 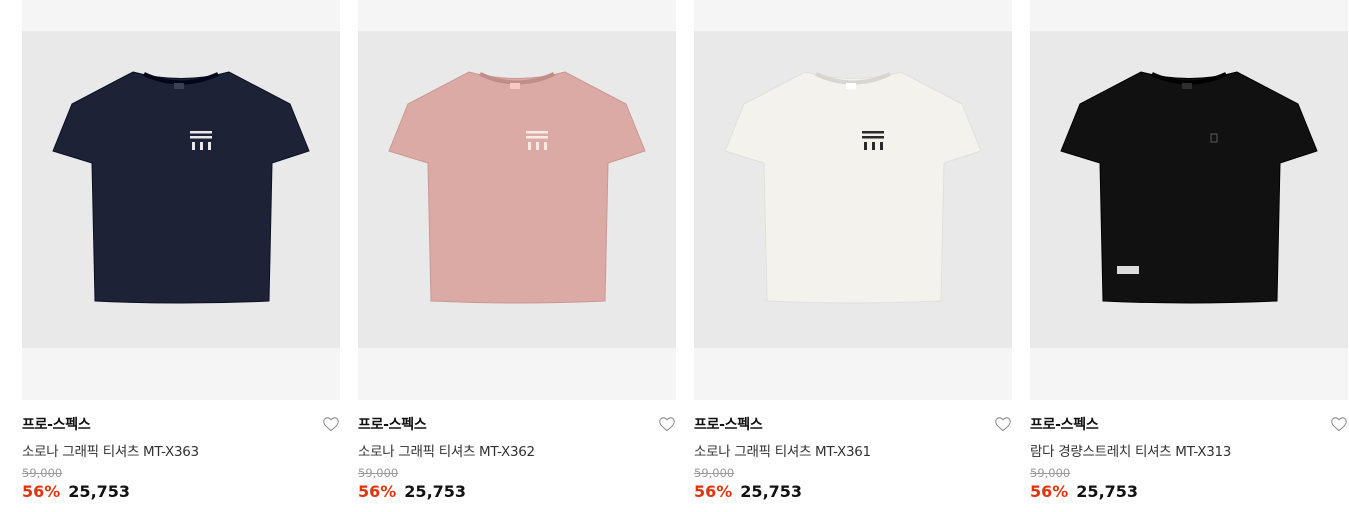 I want to click on product-name: 소로나 그래픽 티셔츠 MT-X363, so click(x=110, y=450).